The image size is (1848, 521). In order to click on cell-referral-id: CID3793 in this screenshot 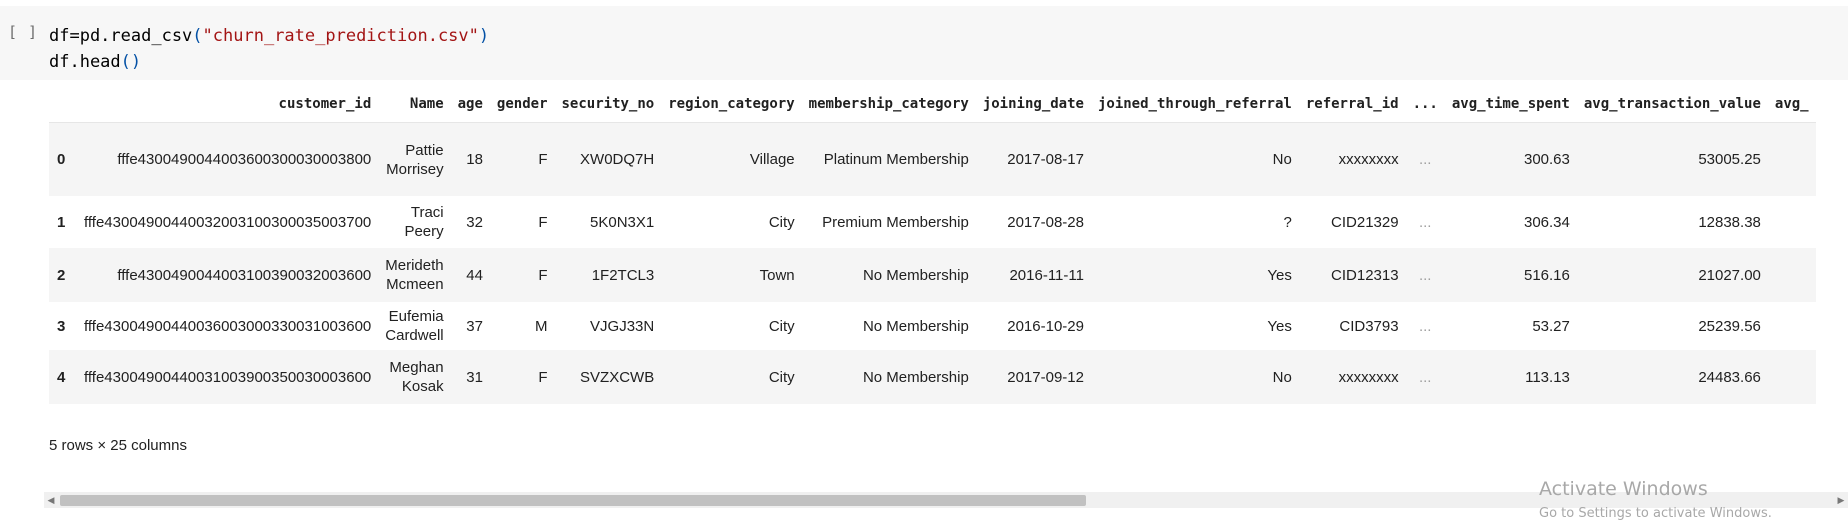, I will do `click(1369, 326)`.